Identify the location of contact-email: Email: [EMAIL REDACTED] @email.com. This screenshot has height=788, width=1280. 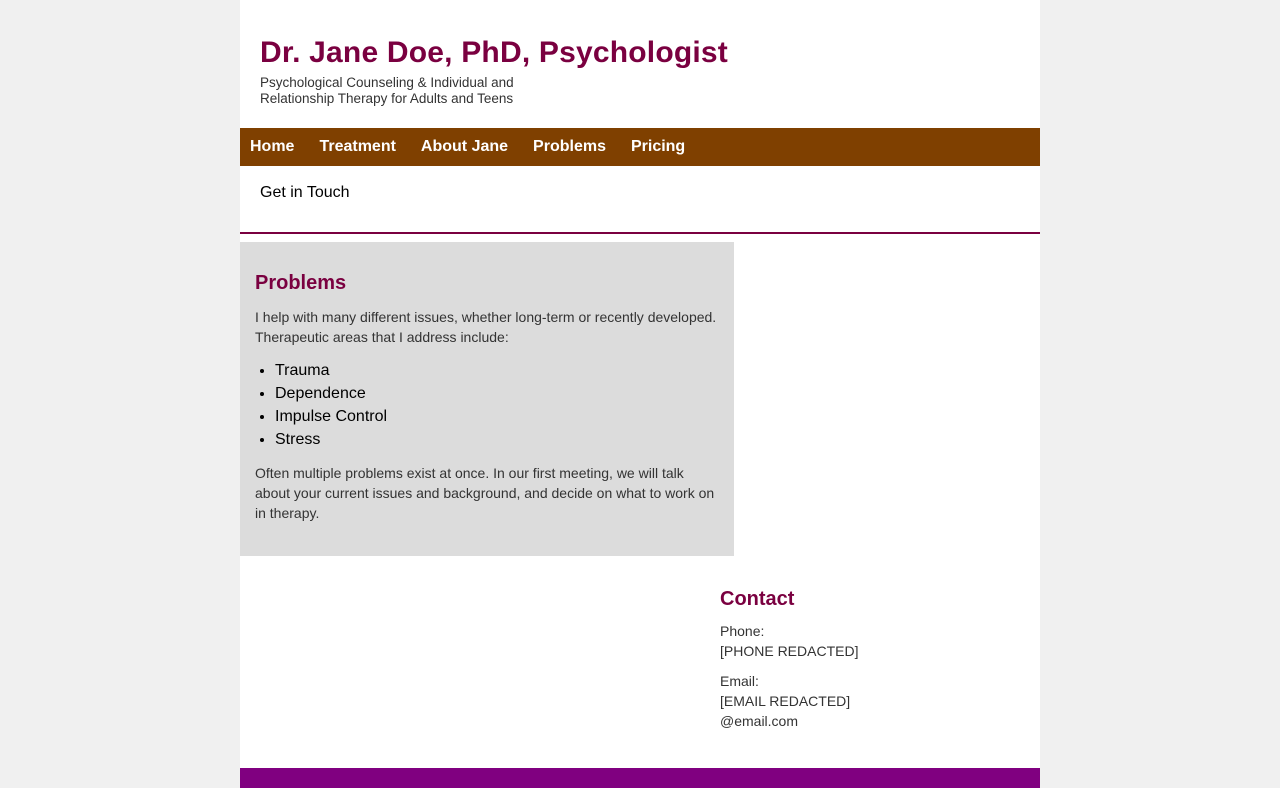
(860, 701).